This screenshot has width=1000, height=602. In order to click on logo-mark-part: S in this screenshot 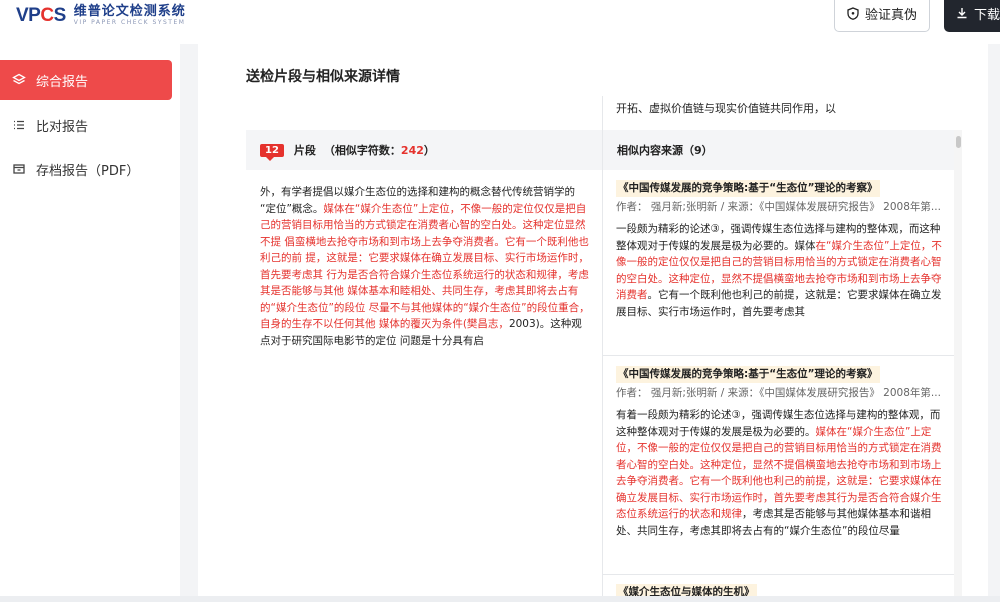, I will do `click(60, 15)`.